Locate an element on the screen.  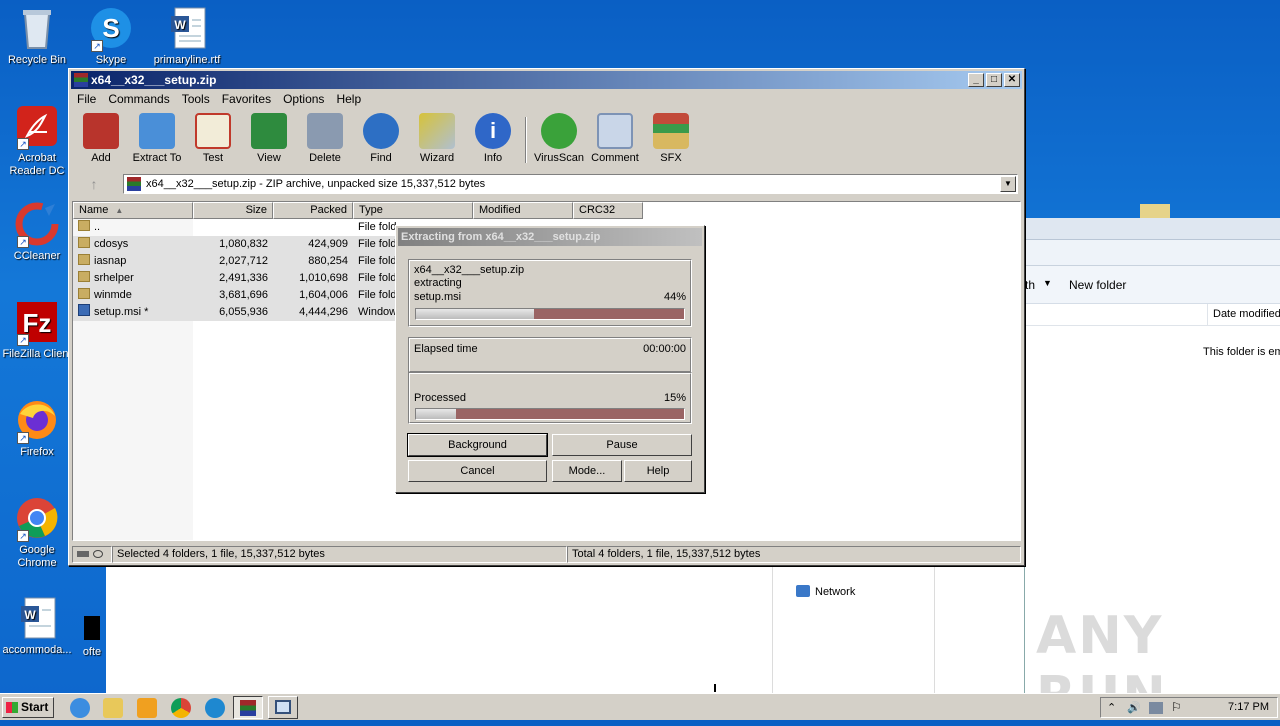
help-button: Help is located at coordinates (658, 471).